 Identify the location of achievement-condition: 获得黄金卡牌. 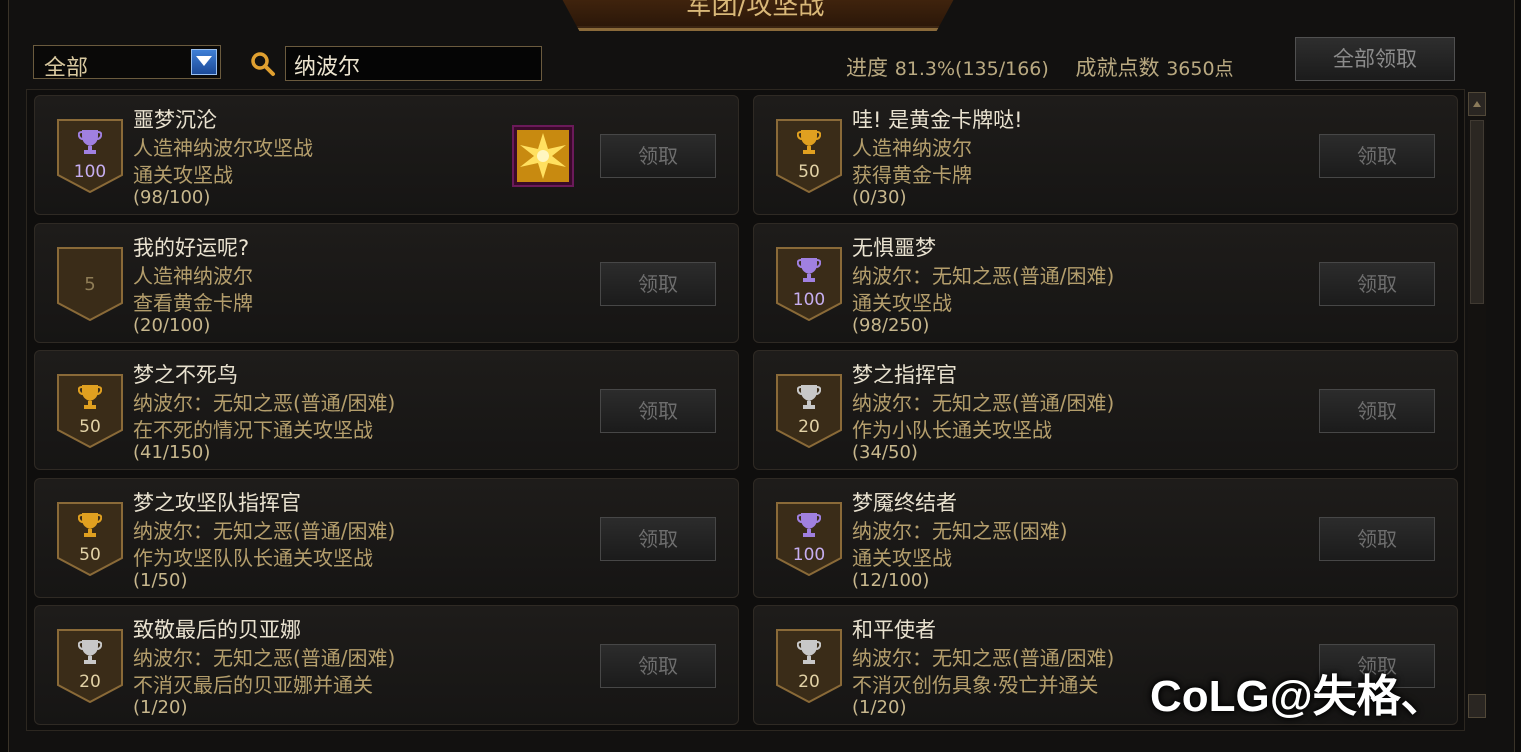
(912, 175).